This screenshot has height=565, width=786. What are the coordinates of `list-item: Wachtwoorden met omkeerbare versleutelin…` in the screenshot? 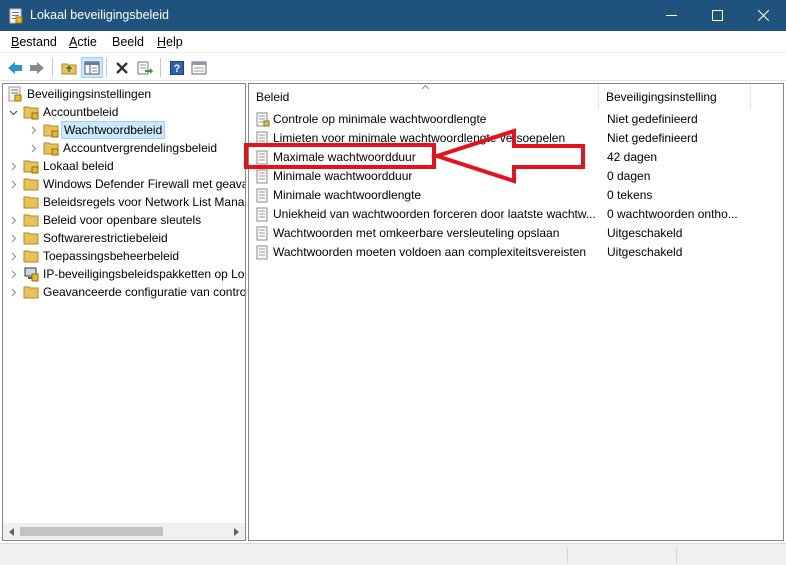 It's located at (516, 233).